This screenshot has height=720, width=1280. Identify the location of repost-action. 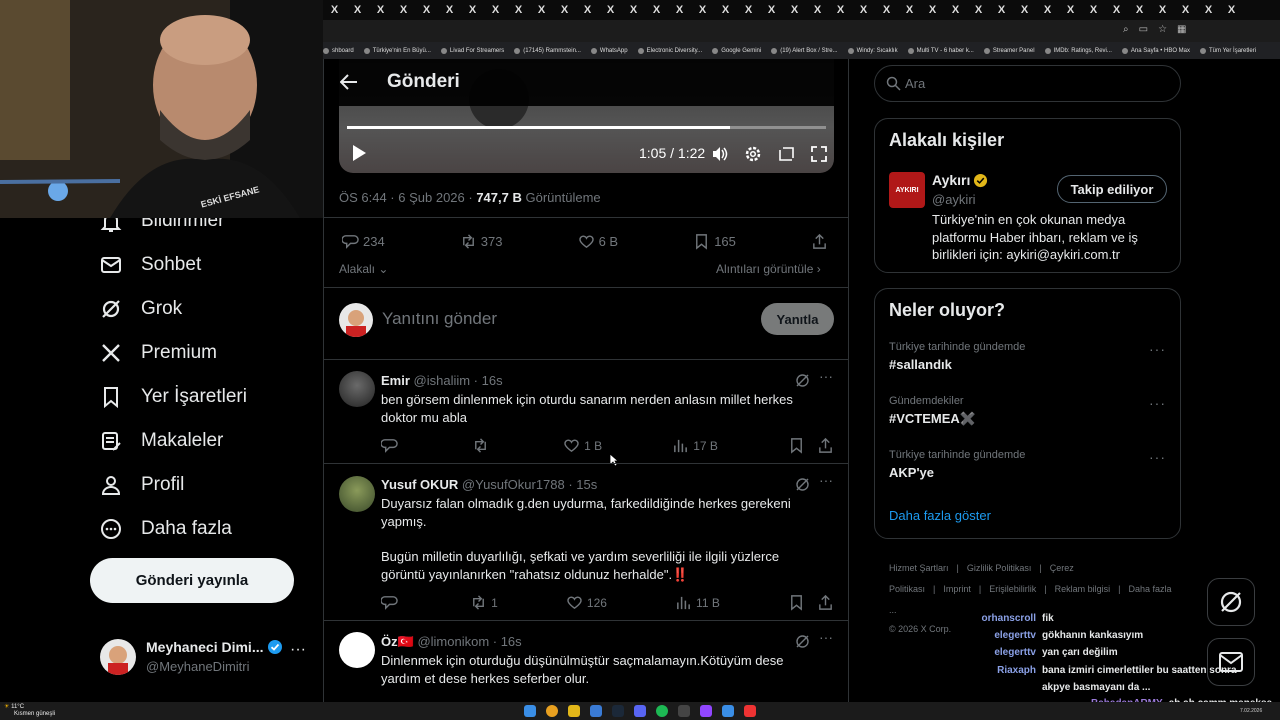
(482, 445).